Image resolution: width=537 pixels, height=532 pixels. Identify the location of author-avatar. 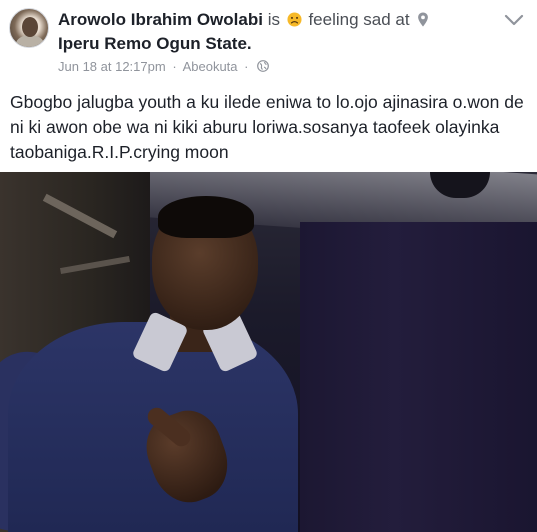
(29, 28).